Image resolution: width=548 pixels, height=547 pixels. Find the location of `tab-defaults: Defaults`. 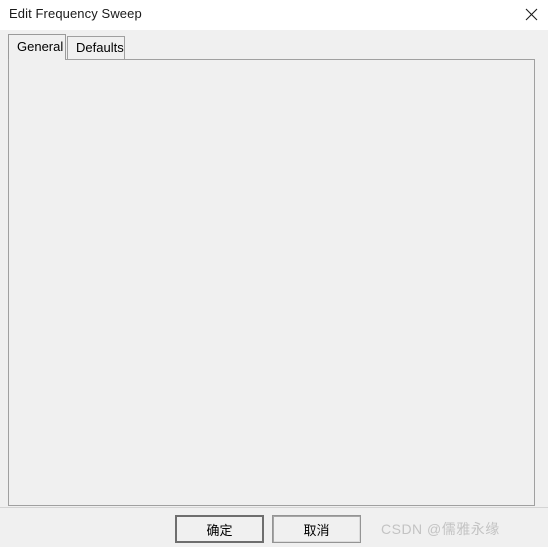

tab-defaults: Defaults is located at coordinates (96, 47).